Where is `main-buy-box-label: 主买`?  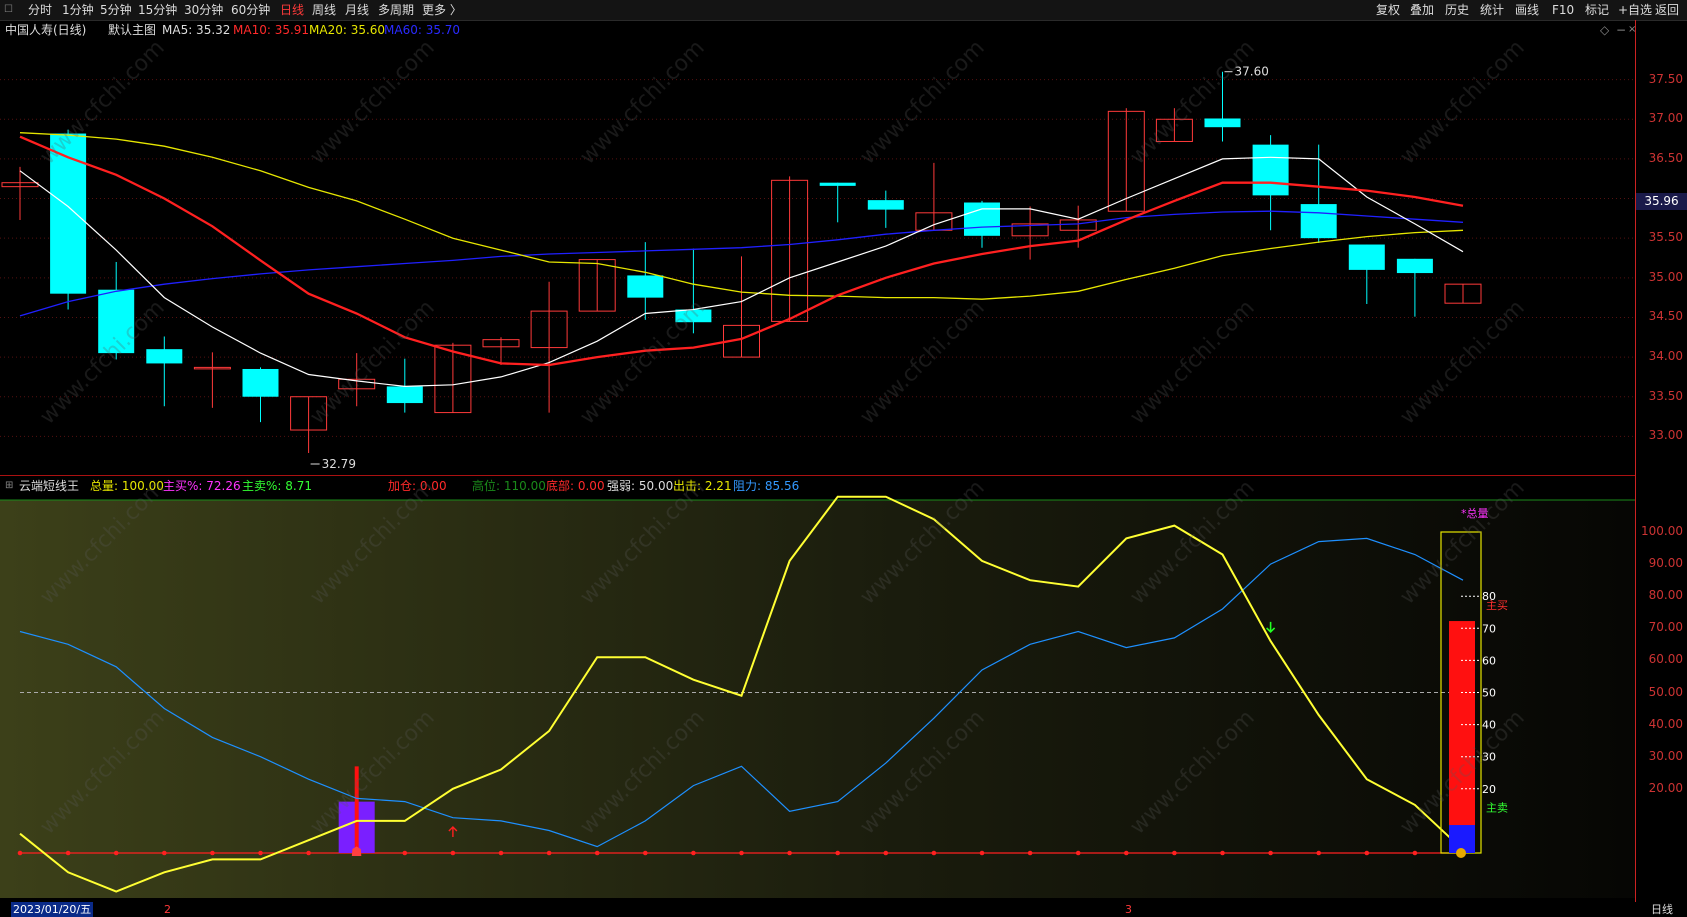
main-buy-box-label: 主买 is located at coordinates (1497, 605).